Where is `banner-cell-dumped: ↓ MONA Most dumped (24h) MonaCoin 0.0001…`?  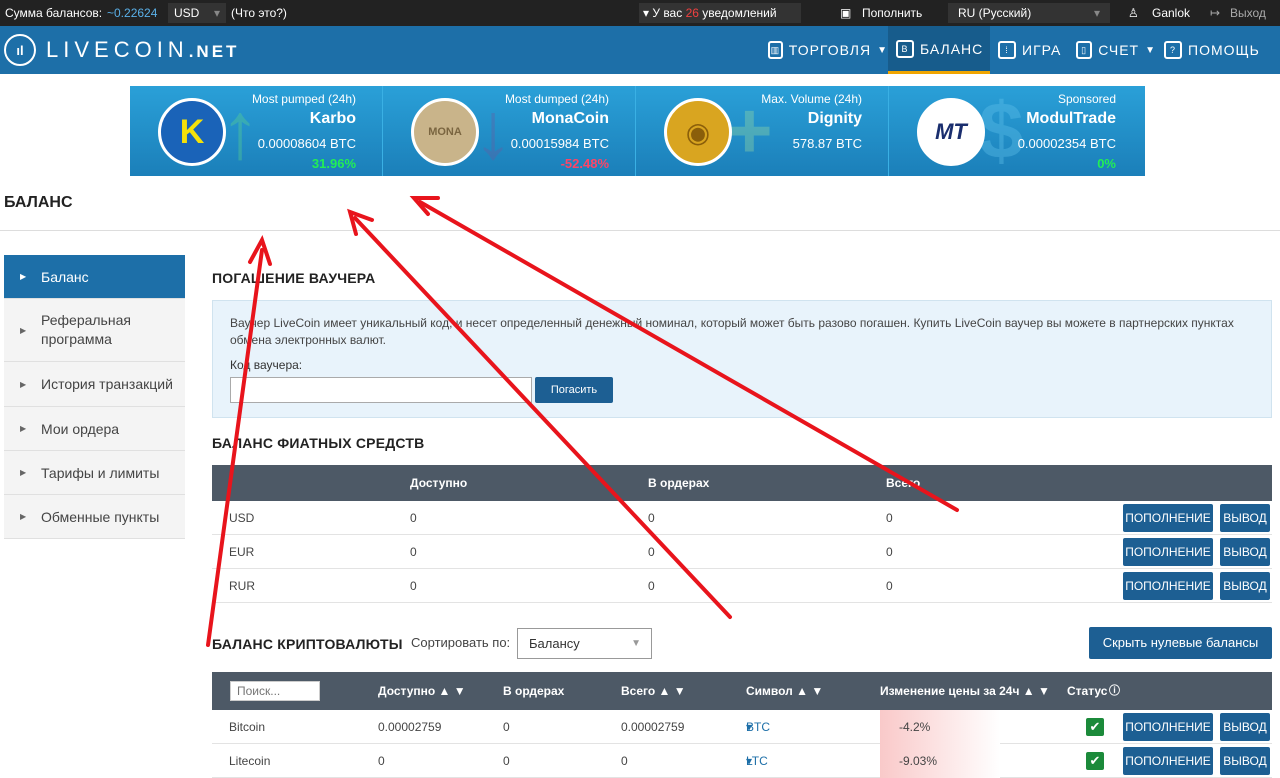
banner-cell-dumped: ↓ MONA Most dumped (24h) MonaCoin 0.0001… is located at coordinates (509, 131).